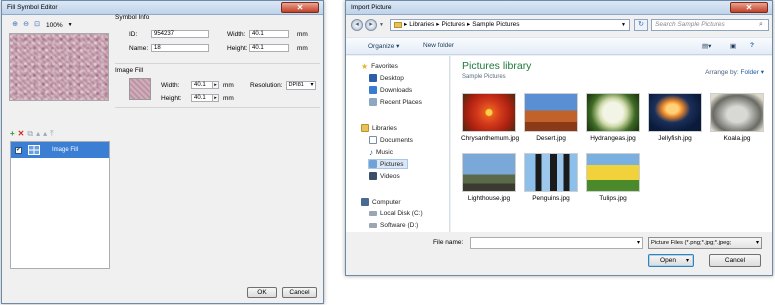 The height and width of the screenshot is (305, 775). Describe the element at coordinates (753, 72) in the screenshot. I see `arrange-value: Folder ▾` at that location.